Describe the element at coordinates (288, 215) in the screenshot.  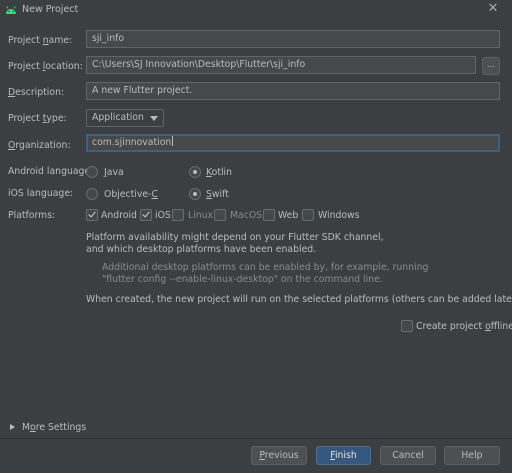
I see `checkbox-web-label: Web` at that location.